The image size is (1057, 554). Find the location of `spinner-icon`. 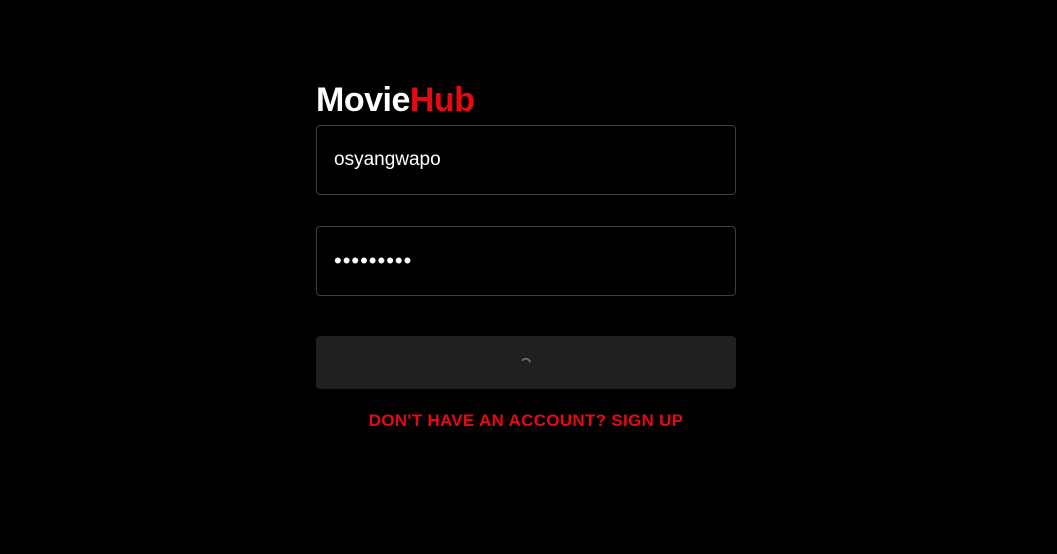

spinner-icon is located at coordinates (526, 359).